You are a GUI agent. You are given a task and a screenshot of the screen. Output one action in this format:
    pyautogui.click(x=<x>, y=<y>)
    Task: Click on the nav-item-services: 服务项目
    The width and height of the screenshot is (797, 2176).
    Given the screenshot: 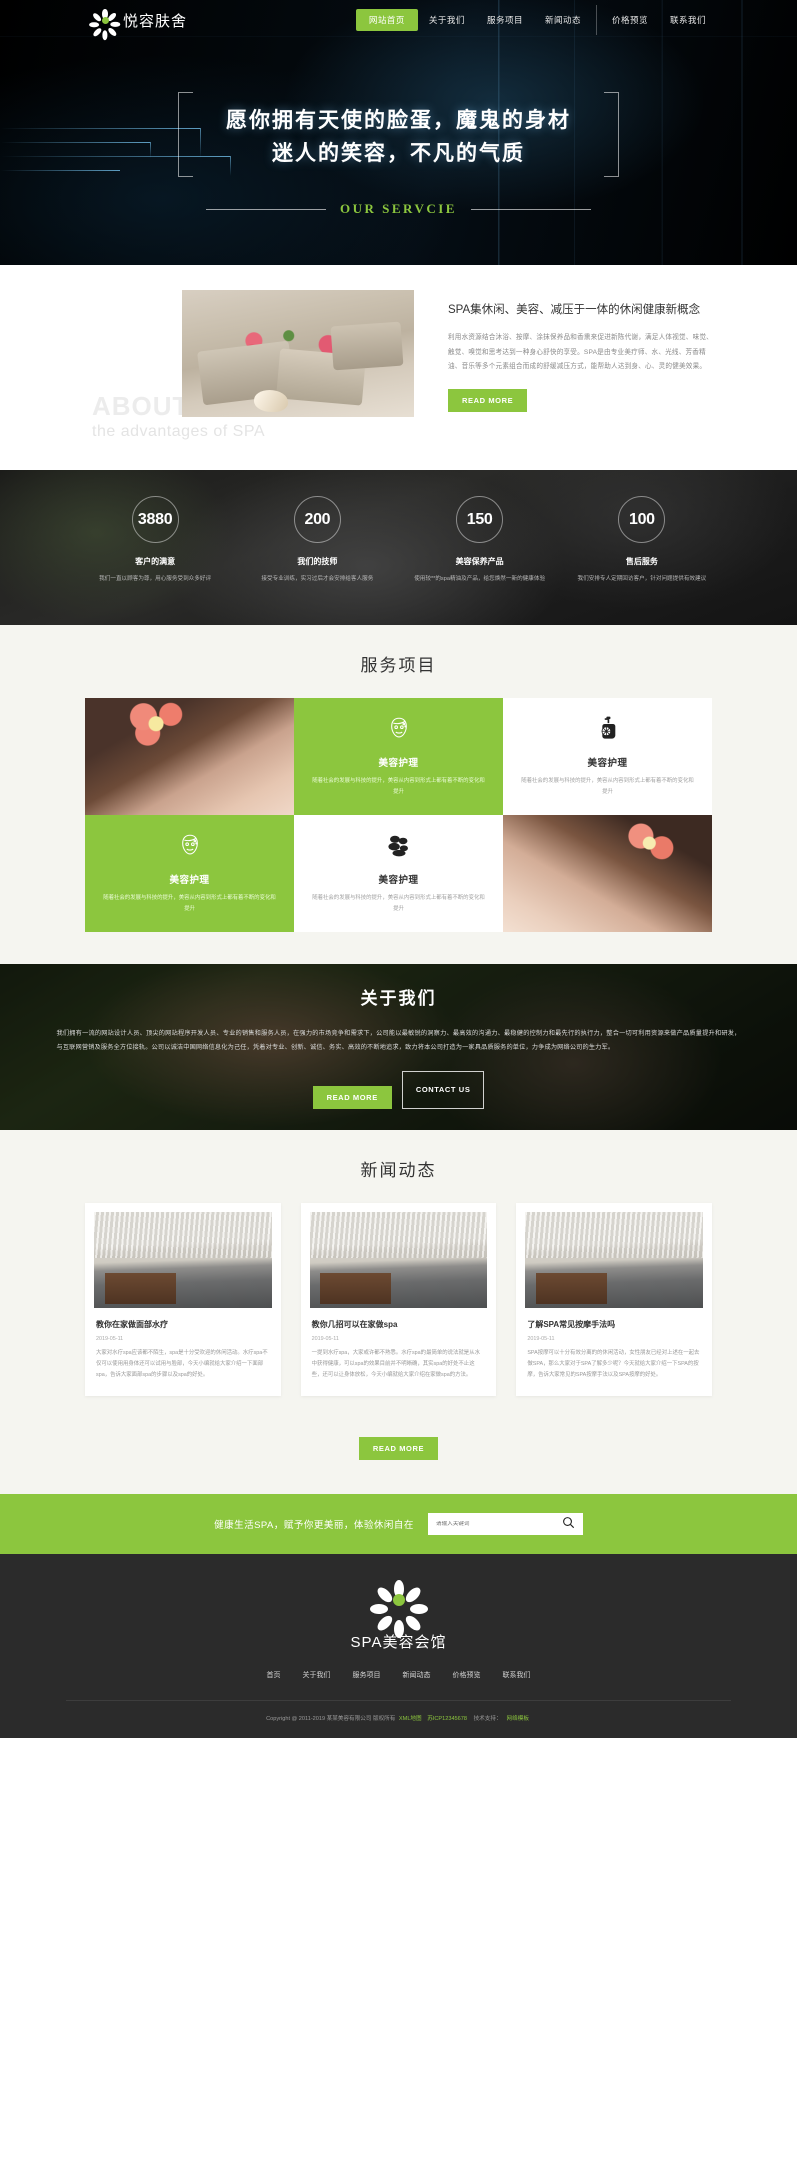 What is the action you would take?
    pyautogui.click(x=505, y=20)
    